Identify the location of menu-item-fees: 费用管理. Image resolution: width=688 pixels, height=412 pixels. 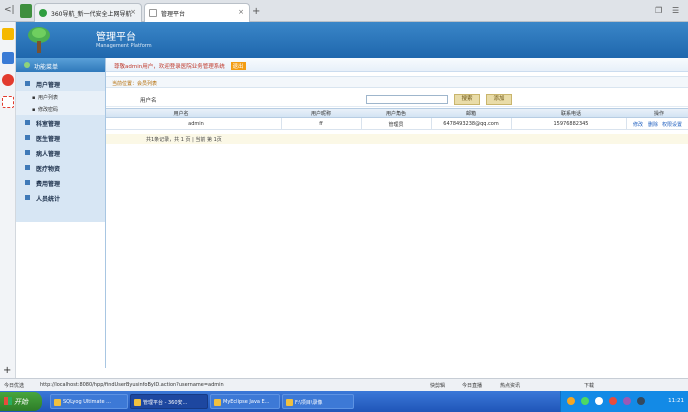
(60, 182).